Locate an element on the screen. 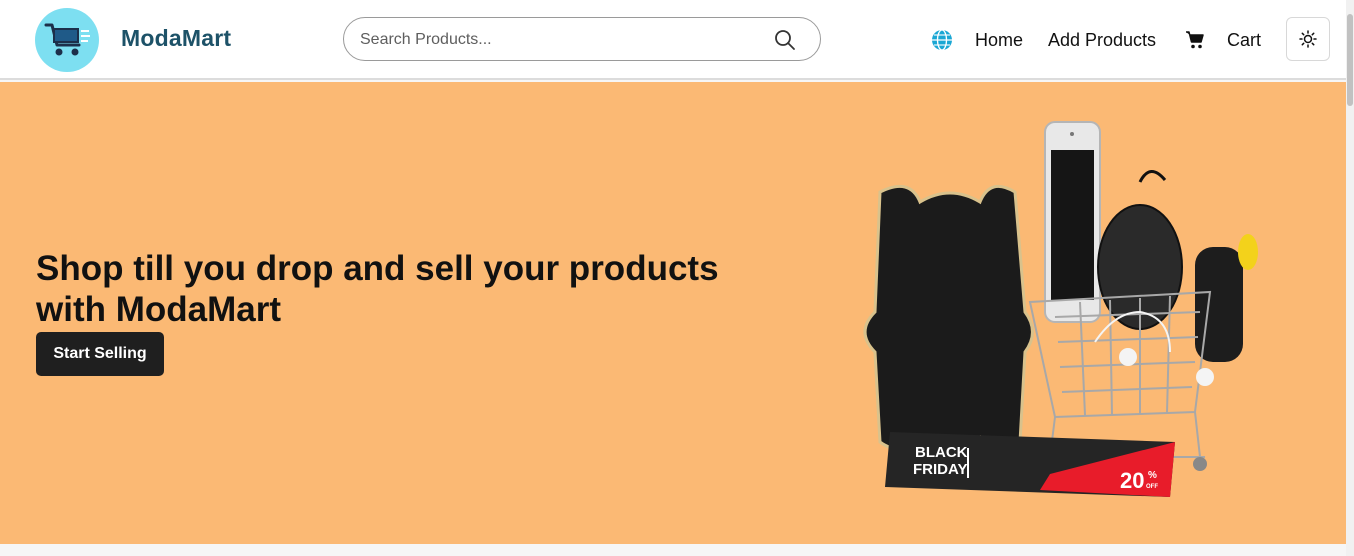  sun-icon is located at coordinates (1308, 39).